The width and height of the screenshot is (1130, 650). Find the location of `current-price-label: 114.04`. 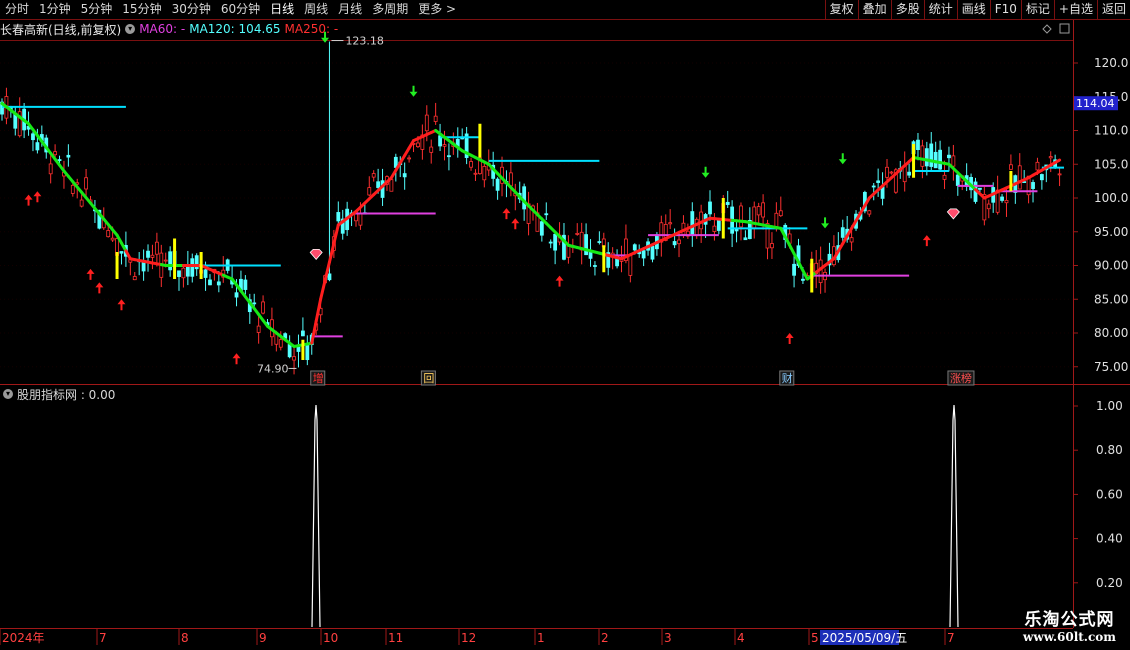

current-price-label: 114.04 is located at coordinates (1095, 103).